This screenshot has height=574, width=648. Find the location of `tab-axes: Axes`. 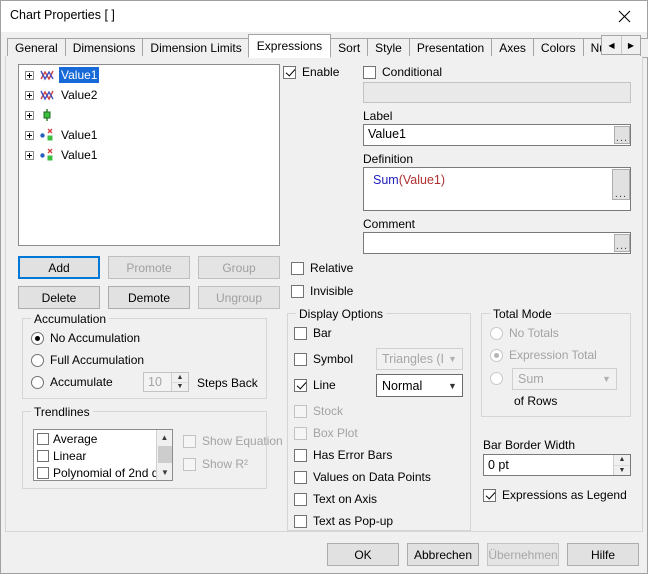

tab-axes: Axes is located at coordinates (512, 48).